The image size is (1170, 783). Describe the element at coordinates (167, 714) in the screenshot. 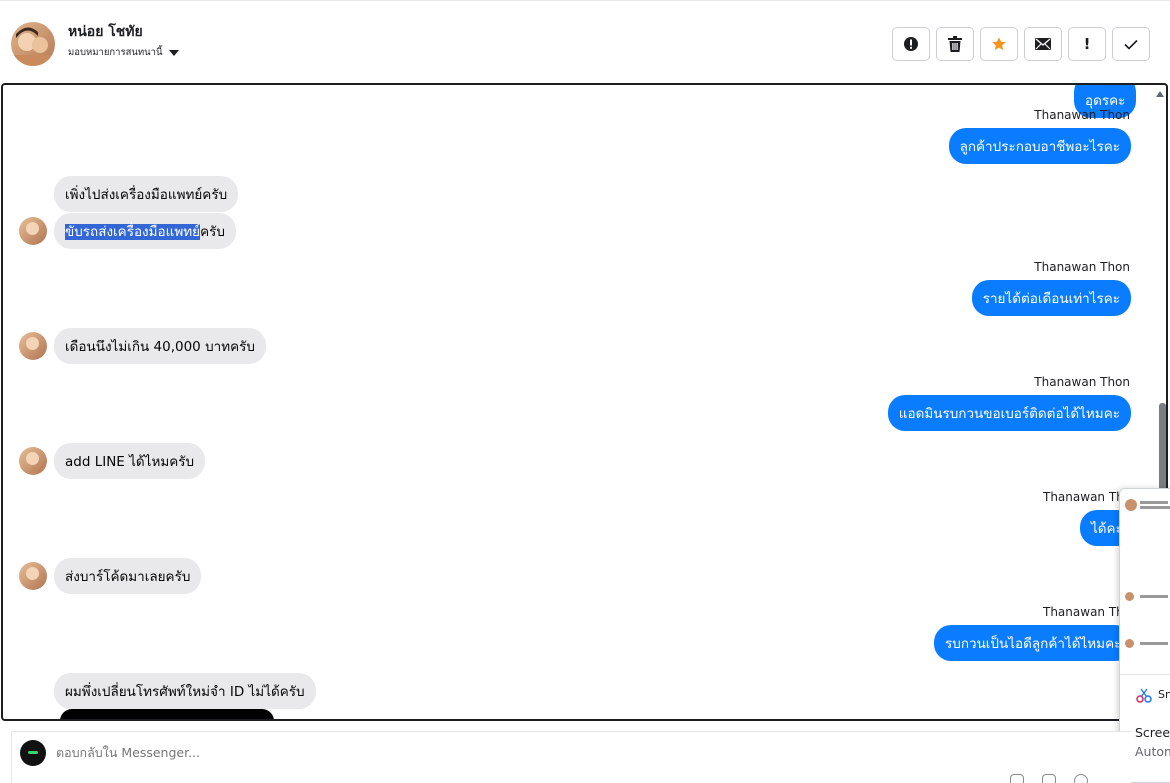

I see `image-attachment` at that location.